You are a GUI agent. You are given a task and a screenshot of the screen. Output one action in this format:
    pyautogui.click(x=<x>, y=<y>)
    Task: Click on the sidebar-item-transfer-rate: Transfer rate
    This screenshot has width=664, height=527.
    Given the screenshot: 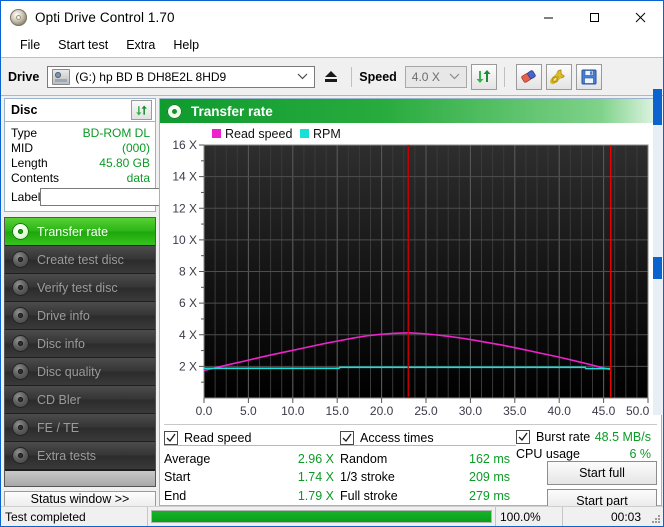 What is the action you would take?
    pyautogui.click(x=80, y=232)
    